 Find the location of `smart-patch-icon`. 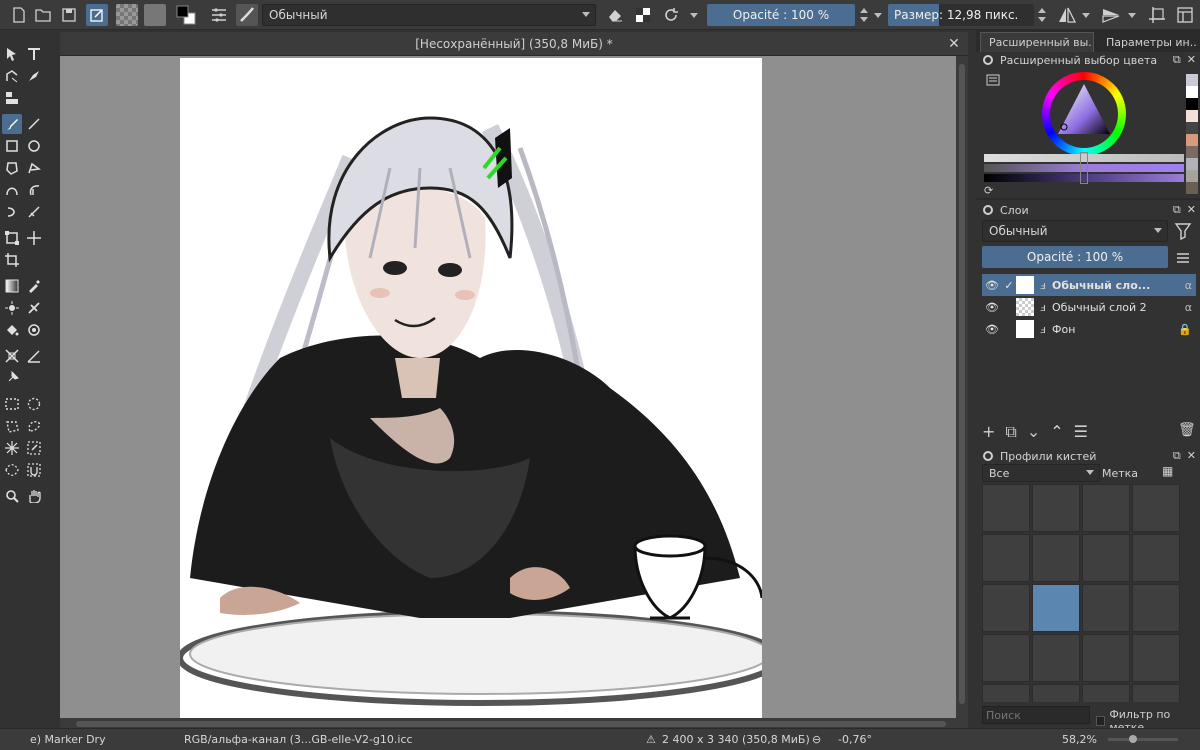

smart-patch-icon is located at coordinates (12, 308).